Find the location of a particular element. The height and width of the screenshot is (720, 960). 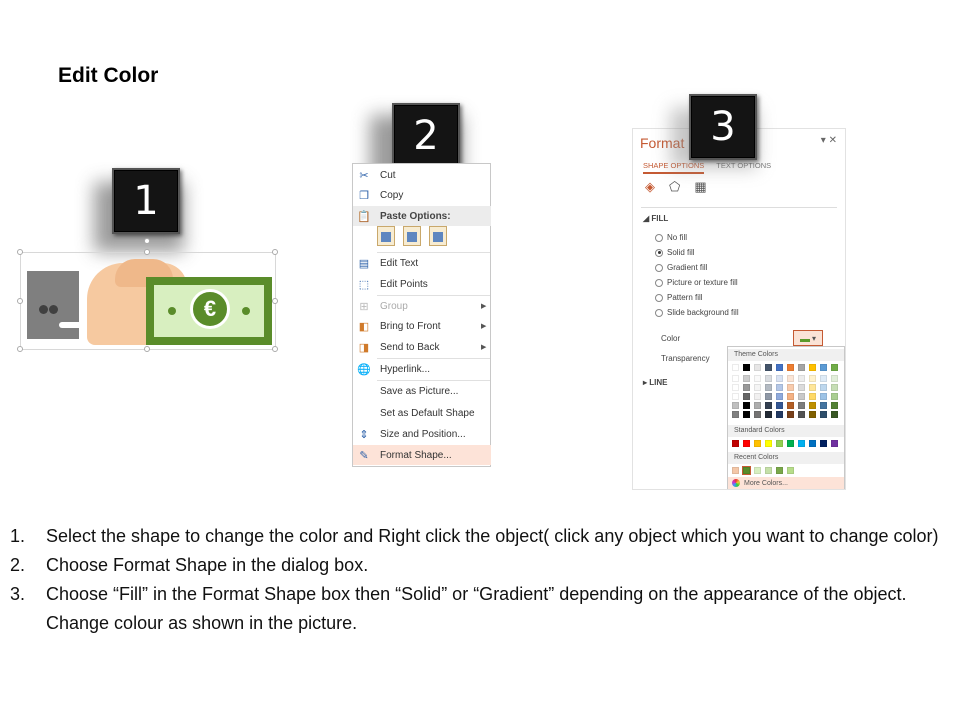

fill-section-header: ◢ FILL is located at coordinates (655, 218).